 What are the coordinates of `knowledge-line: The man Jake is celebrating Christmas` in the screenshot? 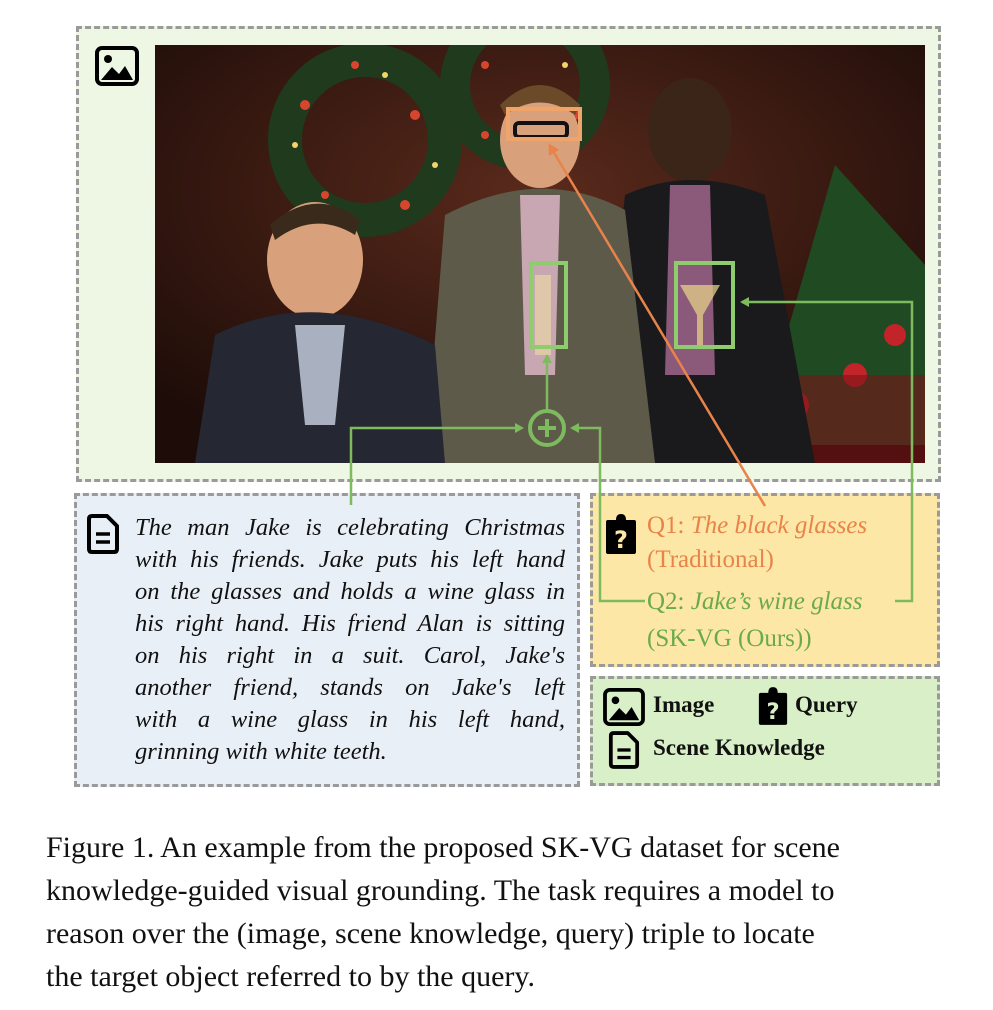 It's located at (350, 527).